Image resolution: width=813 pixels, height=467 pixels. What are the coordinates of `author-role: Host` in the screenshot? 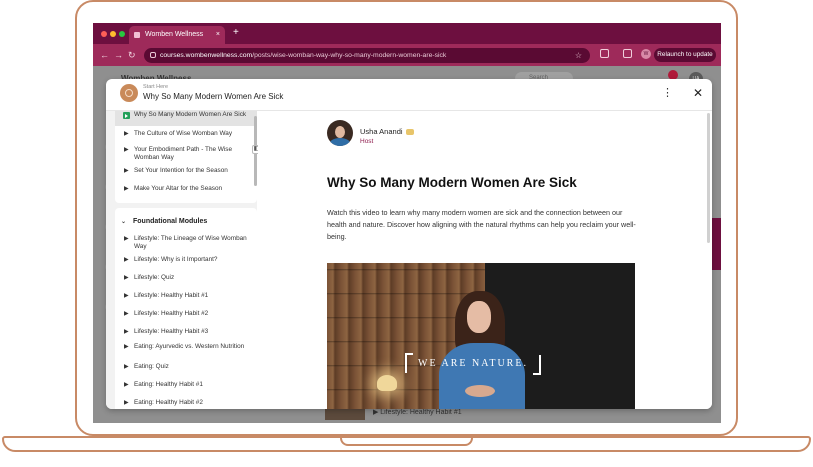 It's located at (367, 141).